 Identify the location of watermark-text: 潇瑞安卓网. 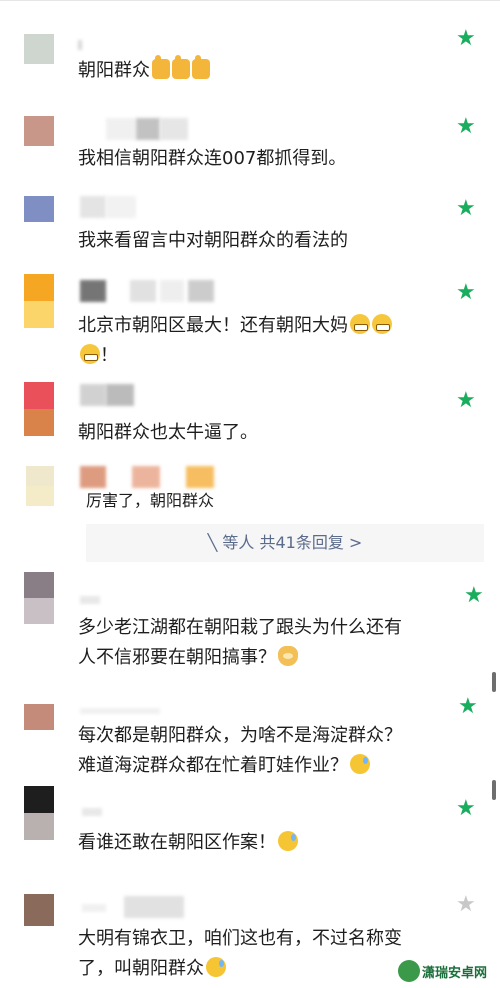
(455, 973).